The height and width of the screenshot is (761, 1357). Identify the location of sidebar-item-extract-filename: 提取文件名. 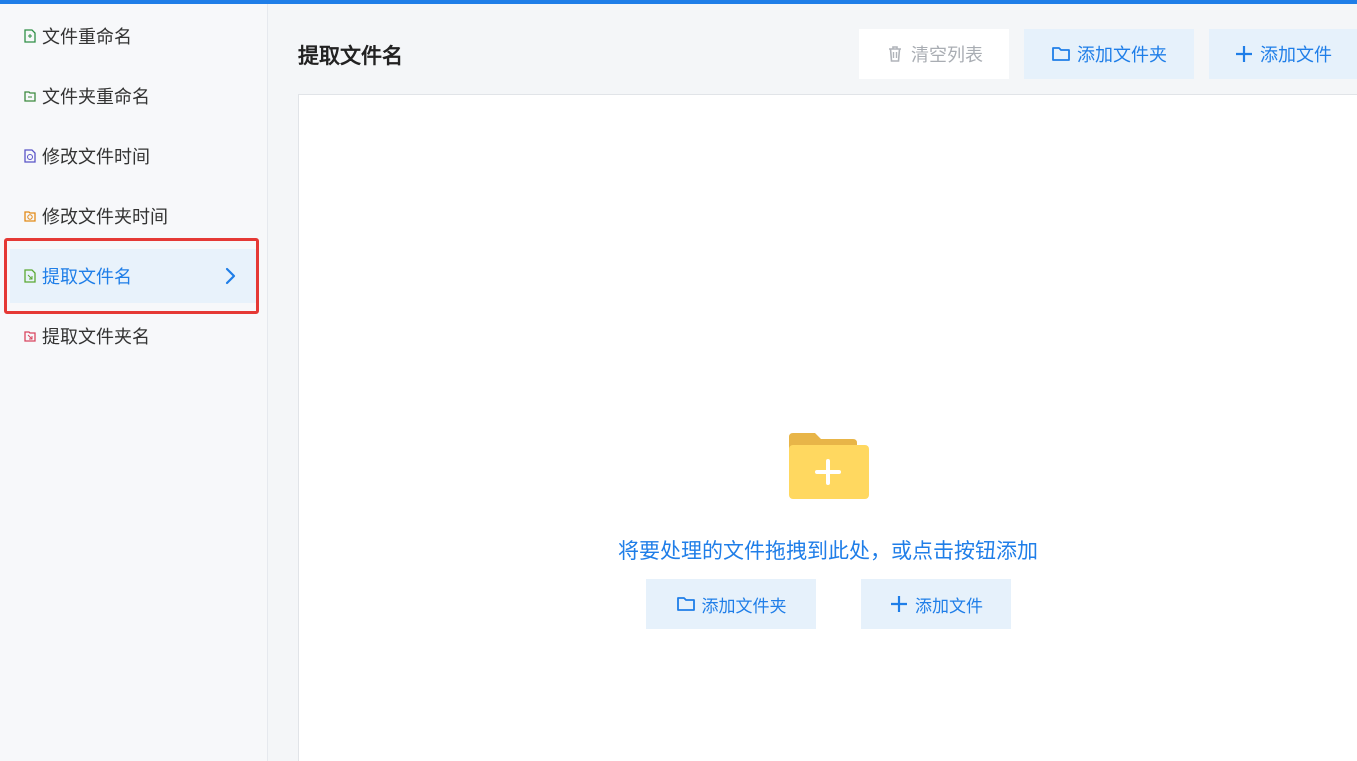
(133, 276).